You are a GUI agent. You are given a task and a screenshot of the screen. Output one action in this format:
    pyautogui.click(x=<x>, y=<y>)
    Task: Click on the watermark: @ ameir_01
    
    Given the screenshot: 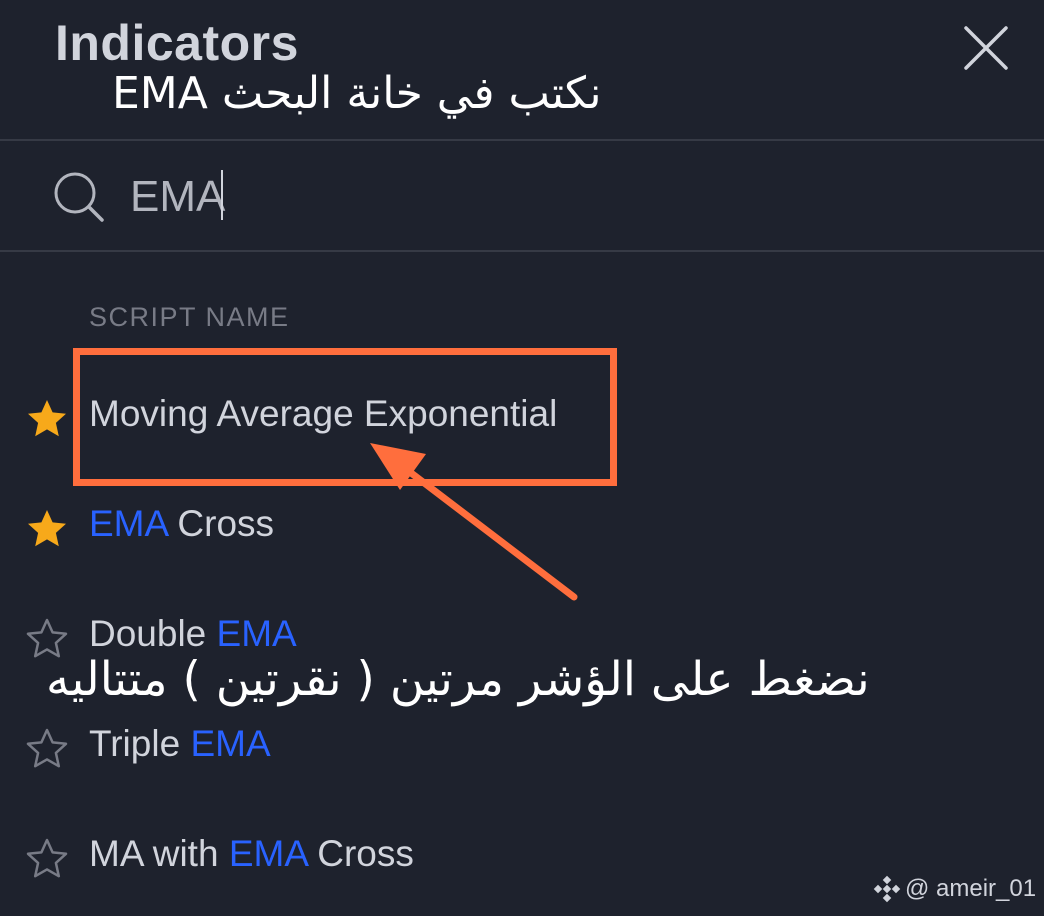 What is the action you would take?
    pyautogui.click(x=954, y=889)
    